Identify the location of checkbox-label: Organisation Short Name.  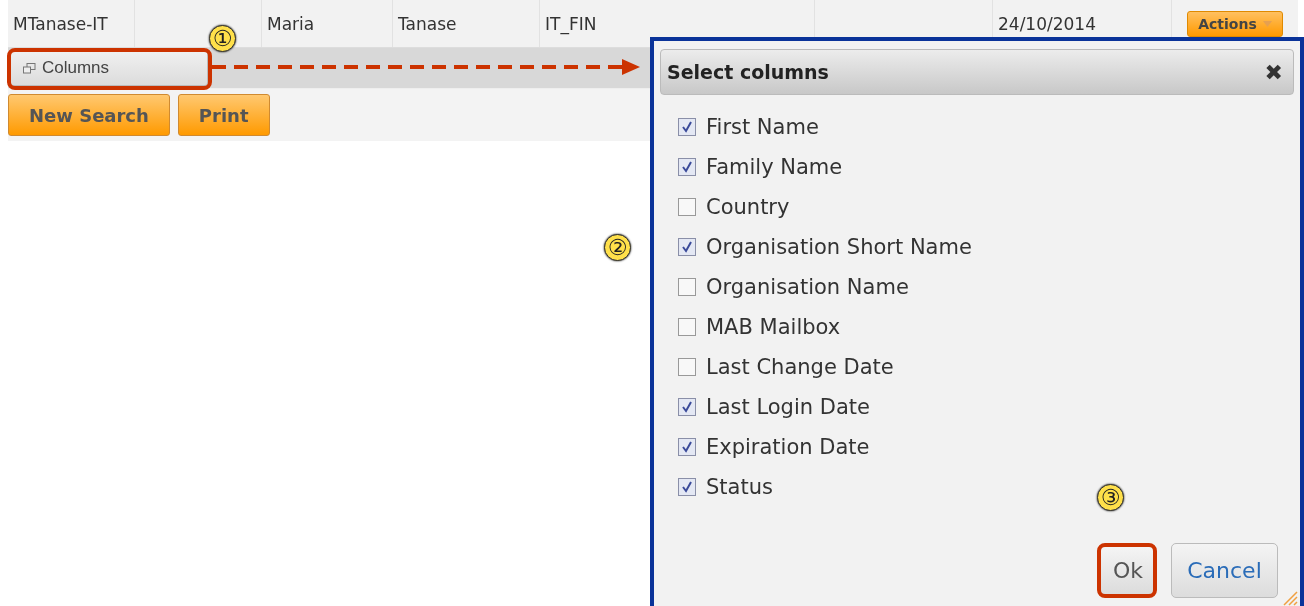
(839, 247).